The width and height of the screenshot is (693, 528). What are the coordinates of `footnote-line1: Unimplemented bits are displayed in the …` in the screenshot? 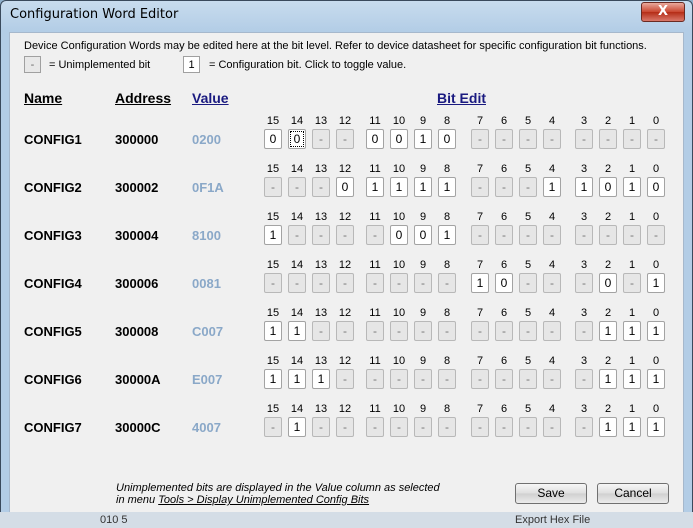 It's located at (278, 488).